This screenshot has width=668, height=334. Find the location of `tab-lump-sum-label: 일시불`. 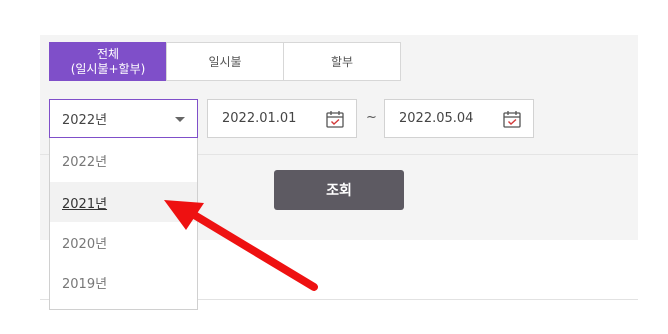

tab-lump-sum-label: 일시불 is located at coordinates (225, 62).